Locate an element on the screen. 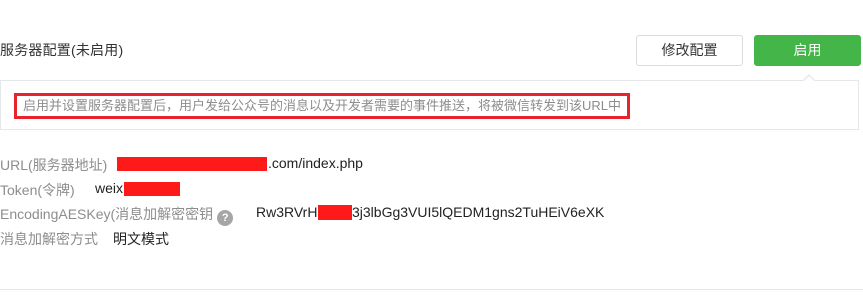  token-label: Token(令牌) is located at coordinates (37, 190).